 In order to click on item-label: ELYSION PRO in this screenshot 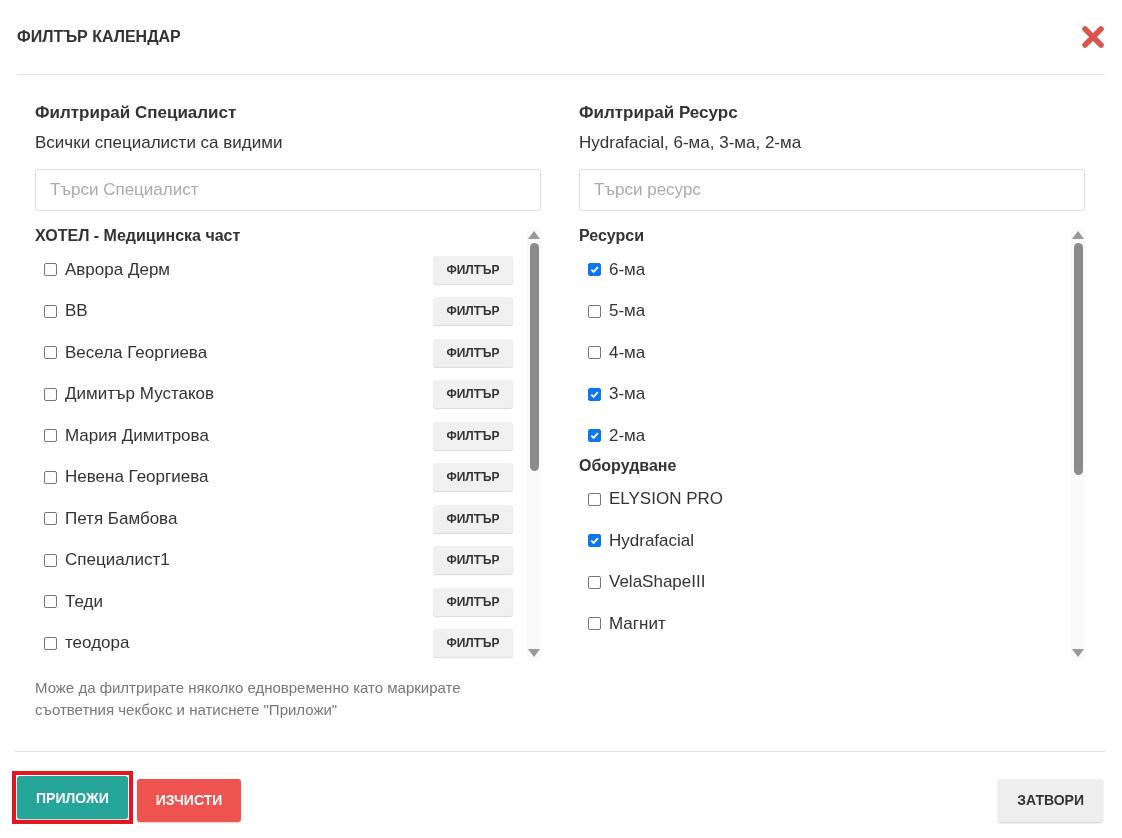, I will do `click(666, 499)`.